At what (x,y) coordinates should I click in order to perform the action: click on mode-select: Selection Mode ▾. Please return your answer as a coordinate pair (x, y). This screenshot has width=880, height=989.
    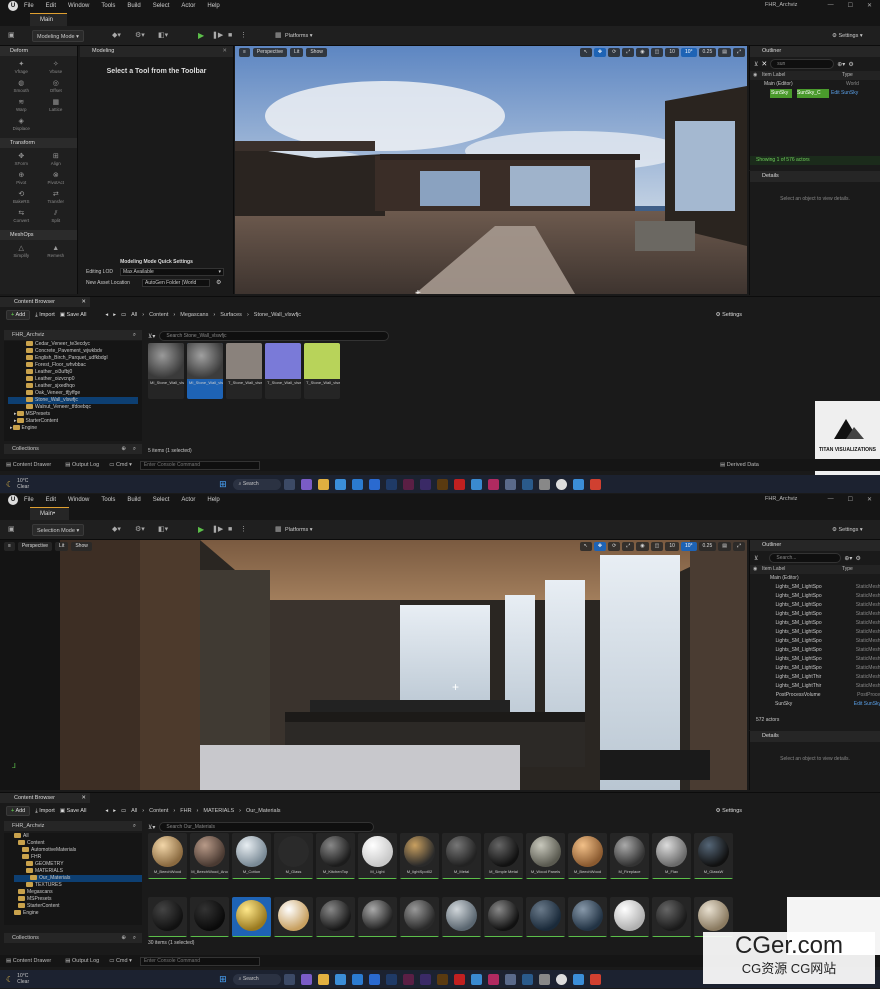
    Looking at the image, I should click on (58, 530).